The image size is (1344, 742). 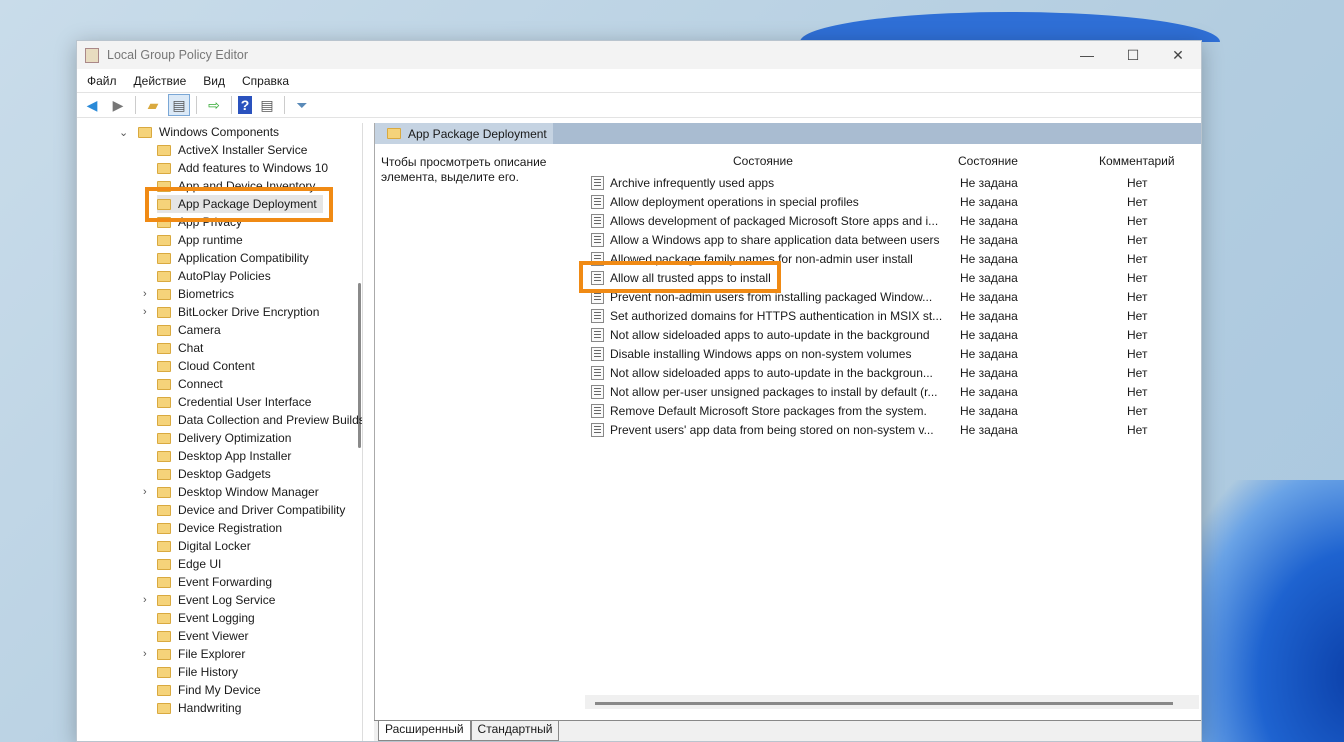 What do you see at coordinates (214, 546) in the screenshot?
I see `tree-item-label: Digital Locker` at bounding box center [214, 546].